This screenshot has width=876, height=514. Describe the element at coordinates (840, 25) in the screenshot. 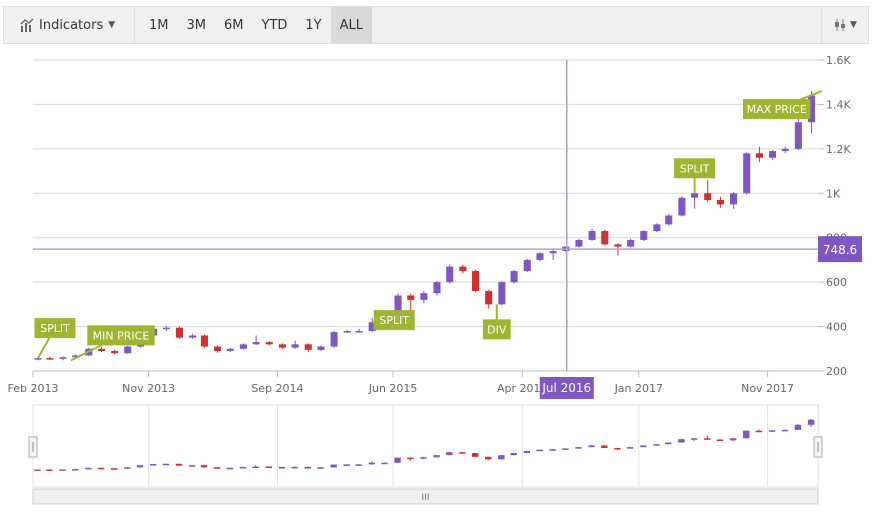

I see `candlestick-icon` at that location.